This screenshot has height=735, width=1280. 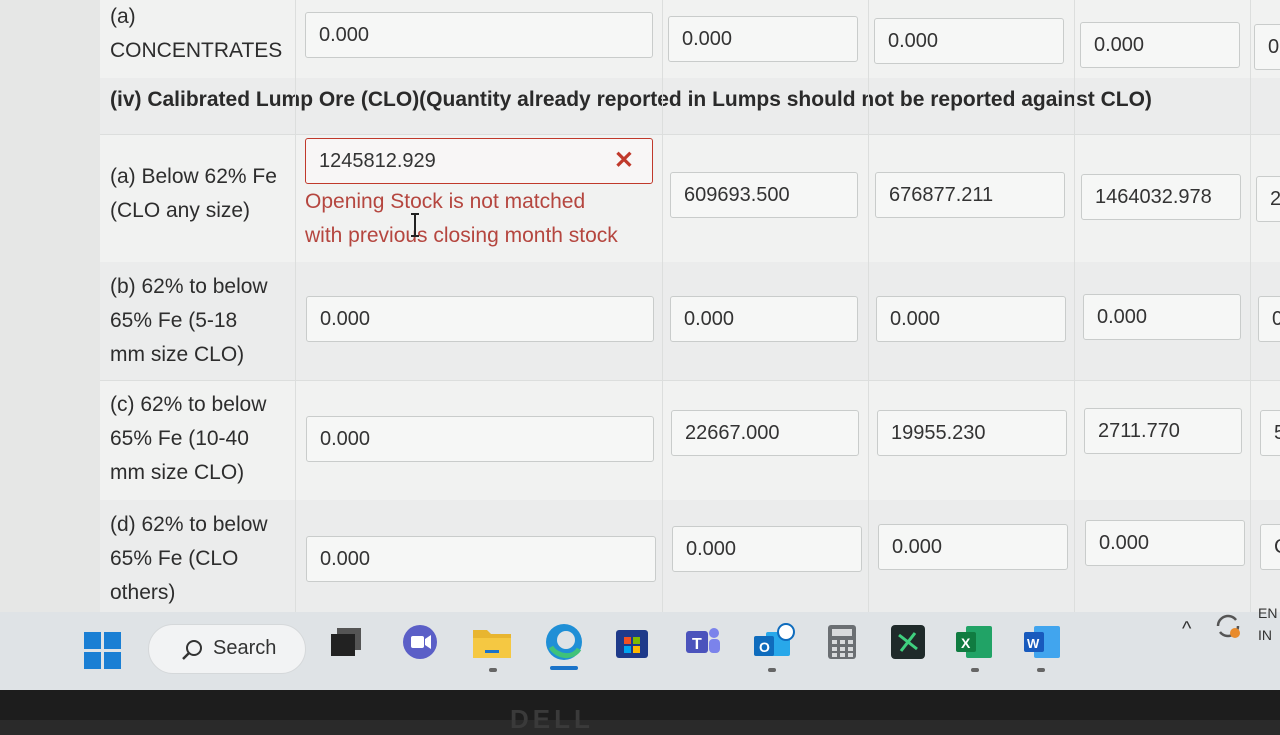 I want to click on row-label-line: 65% Fe (5-18, so click(x=174, y=320).